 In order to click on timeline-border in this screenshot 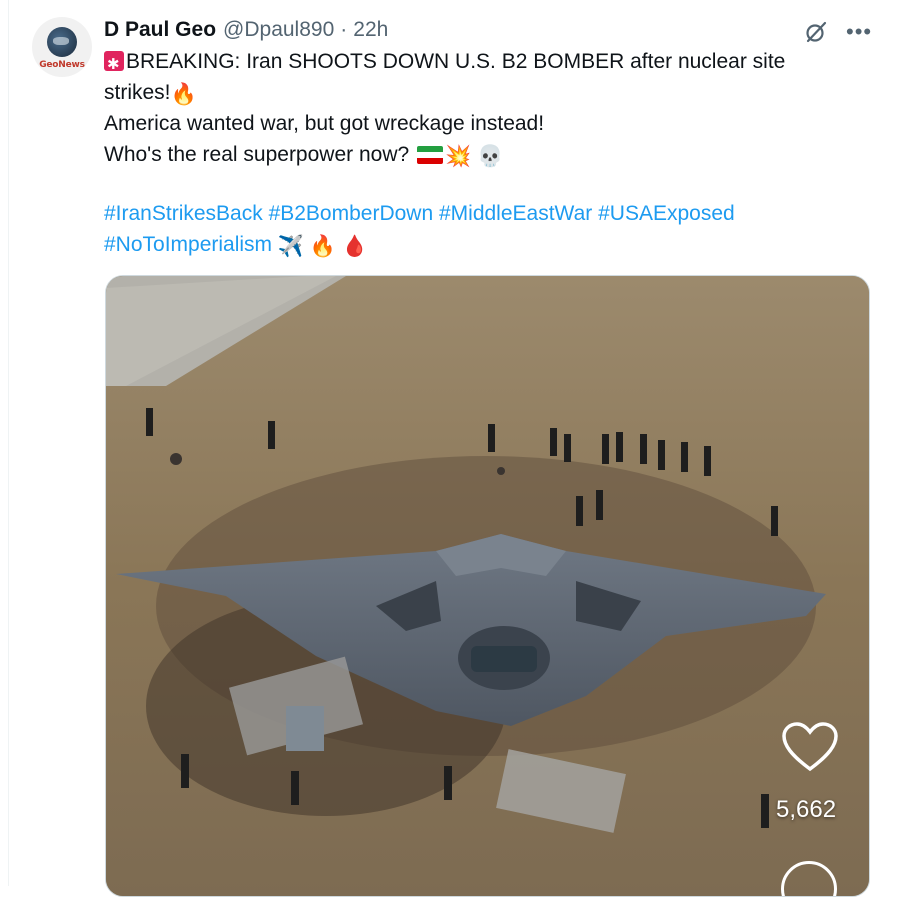, I will do `click(8, 443)`.